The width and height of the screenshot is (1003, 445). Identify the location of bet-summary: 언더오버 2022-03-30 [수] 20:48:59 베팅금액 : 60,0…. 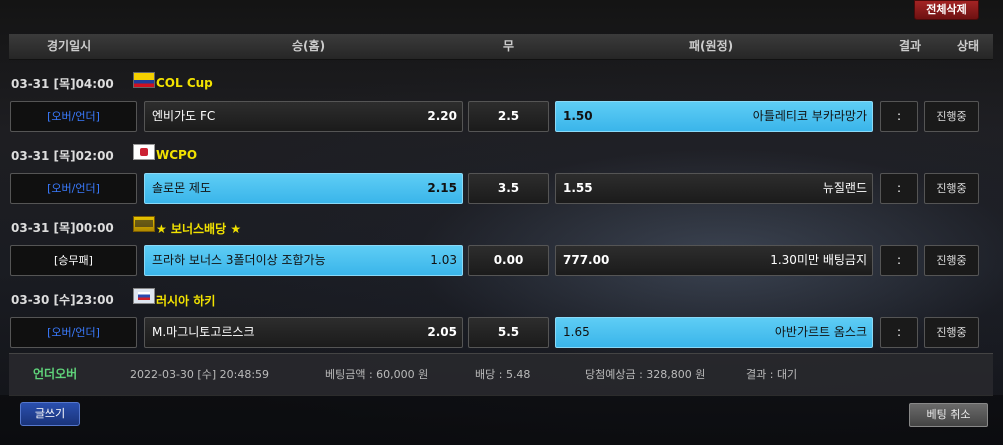
(501, 374).